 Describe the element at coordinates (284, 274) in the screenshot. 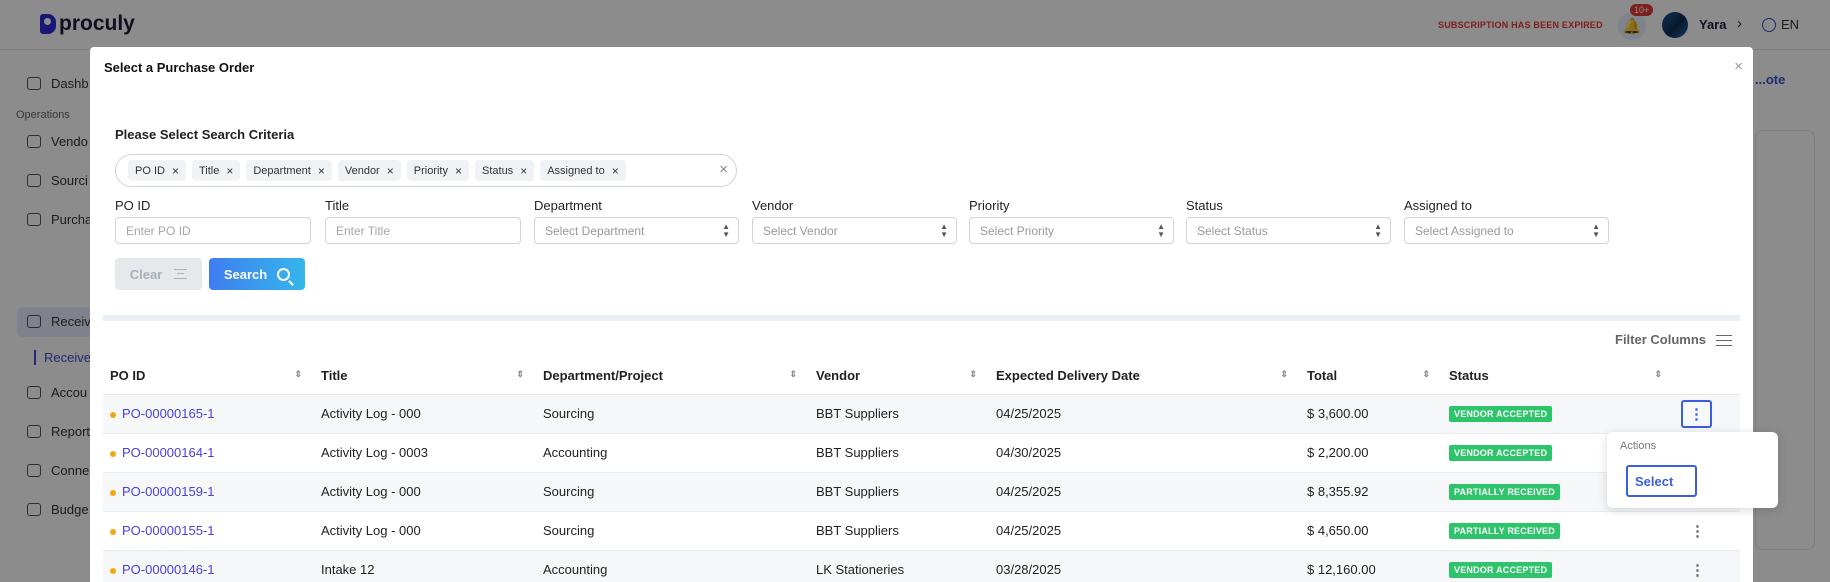

I see `search-icon` at that location.